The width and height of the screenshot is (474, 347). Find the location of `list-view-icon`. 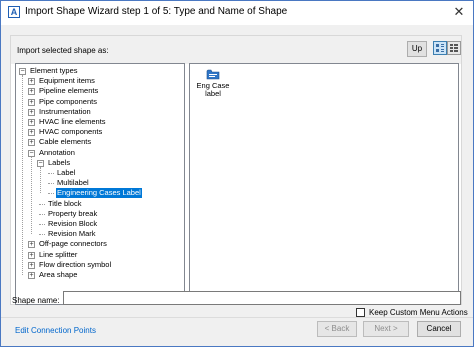

list-view-icon is located at coordinates (454, 48).